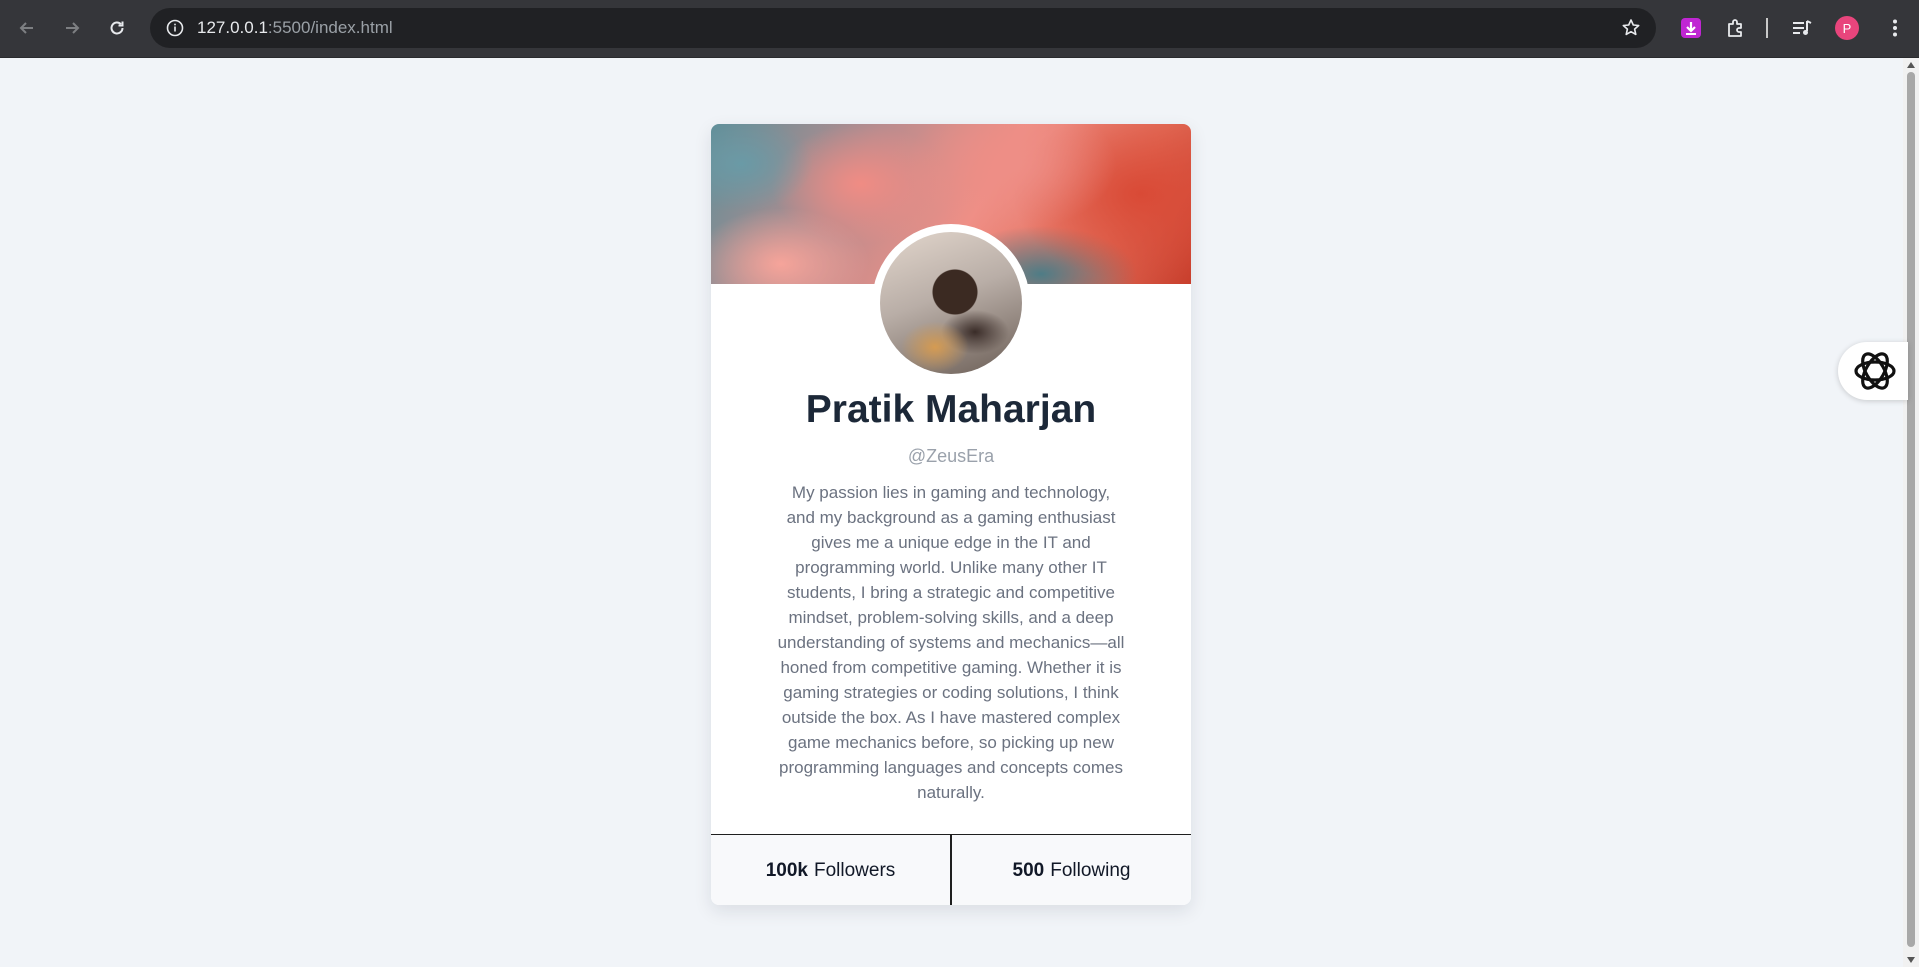 Image resolution: width=1919 pixels, height=967 pixels. I want to click on forward-button, so click(72, 28).